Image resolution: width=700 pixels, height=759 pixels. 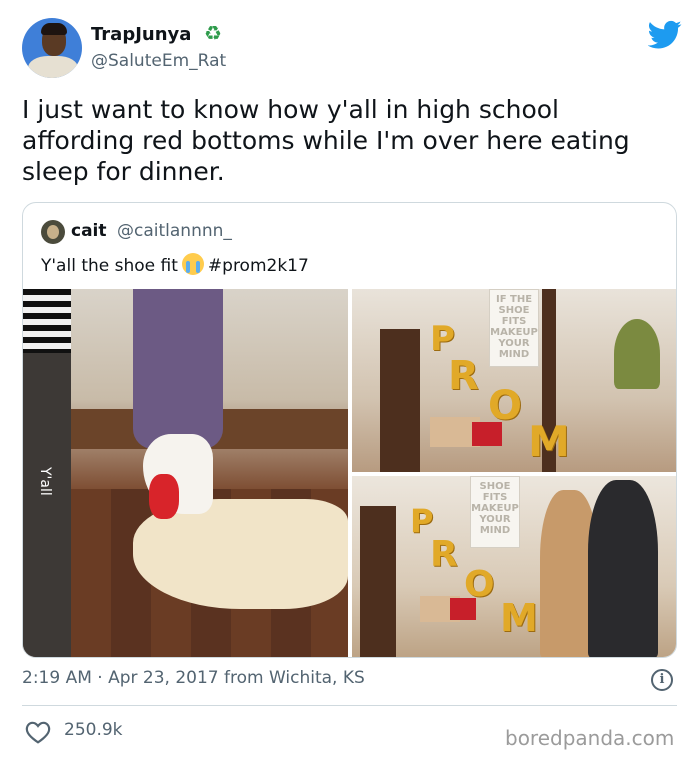 I want to click on legs-figure, so click(x=178, y=369).